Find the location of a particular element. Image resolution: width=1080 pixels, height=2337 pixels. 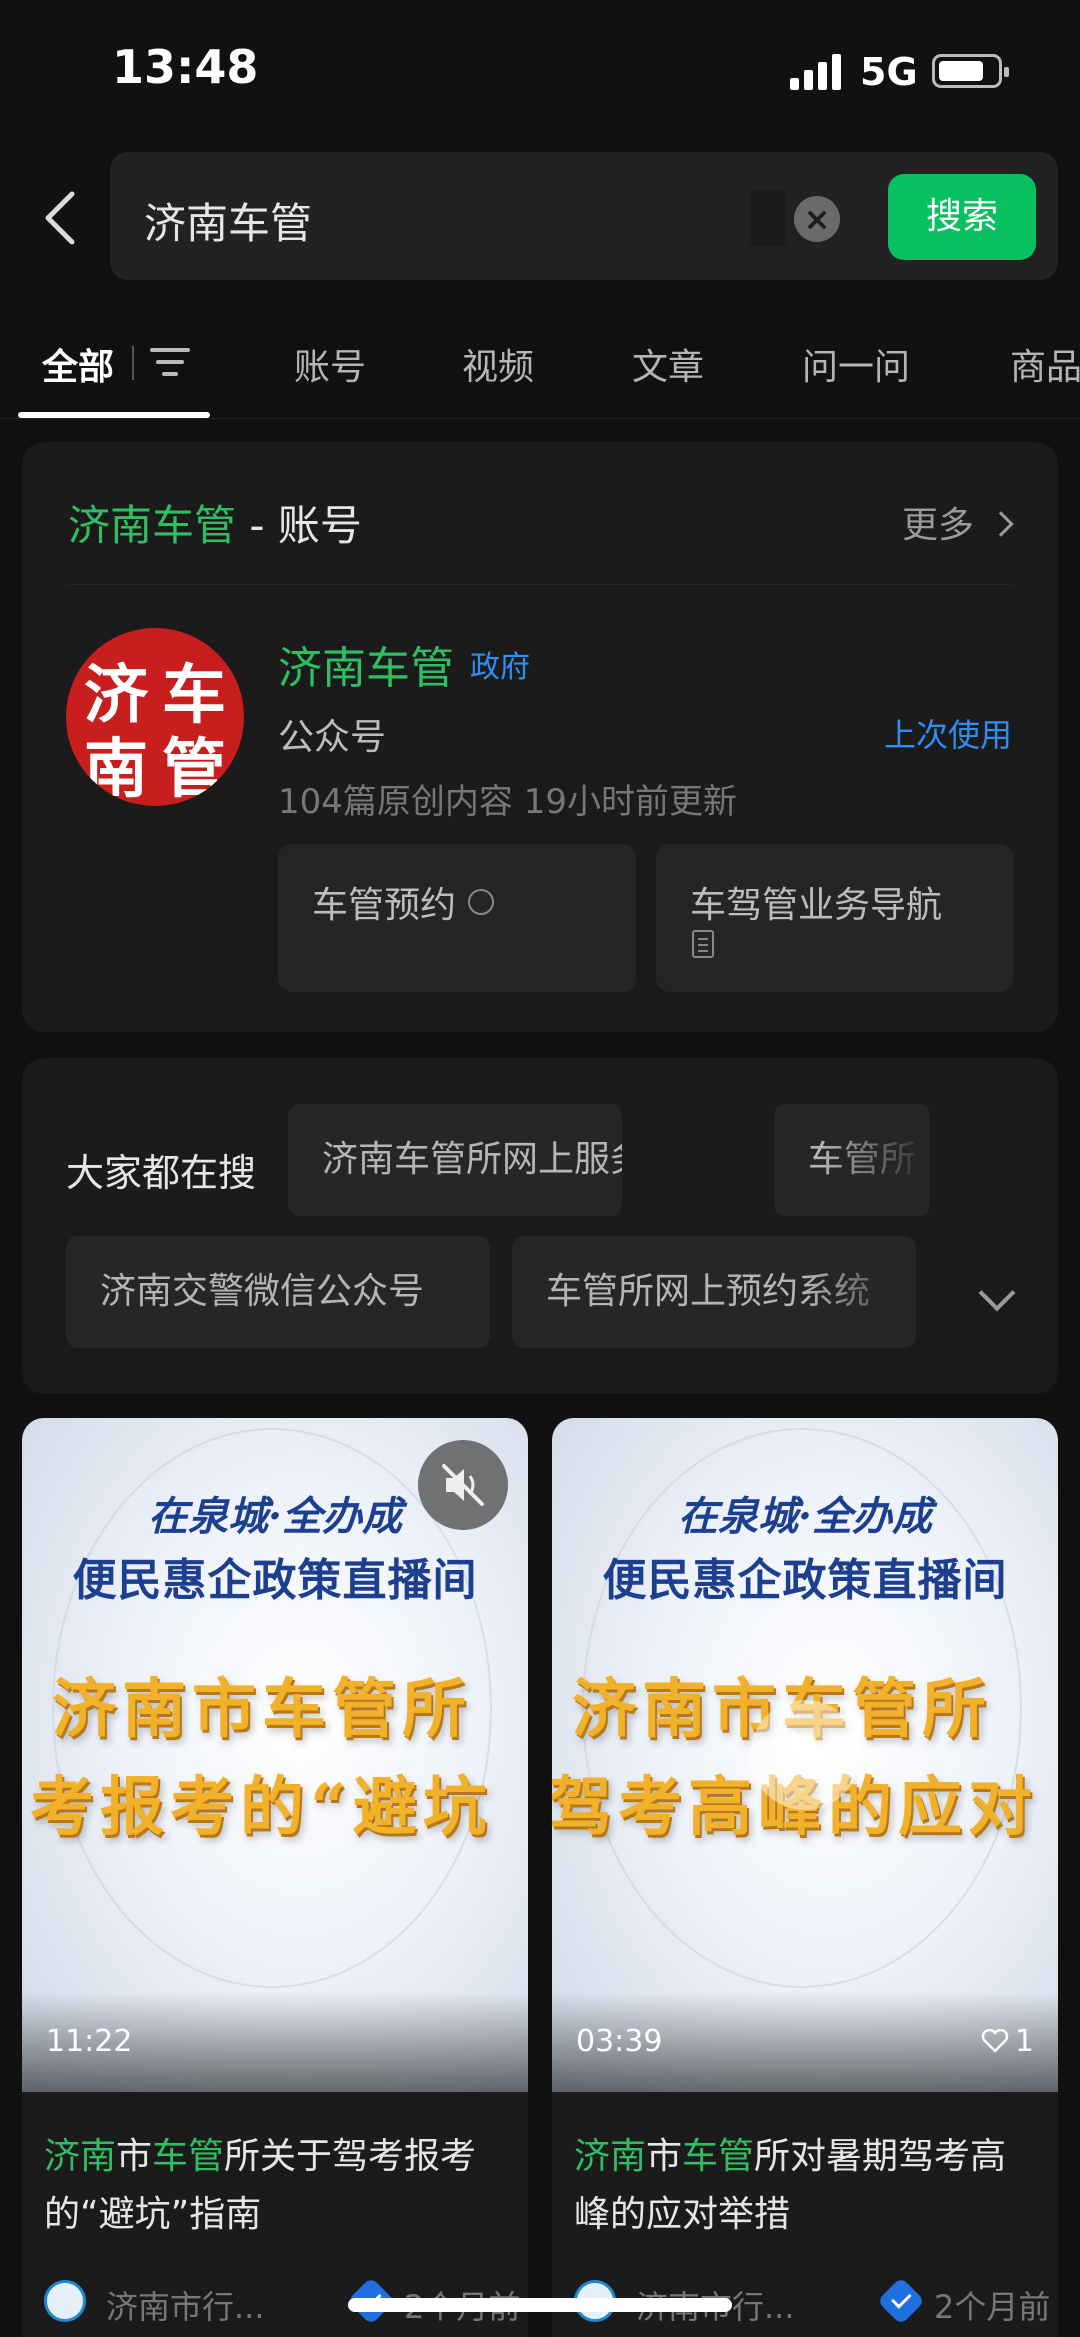

filter-icon is located at coordinates (173, 362).